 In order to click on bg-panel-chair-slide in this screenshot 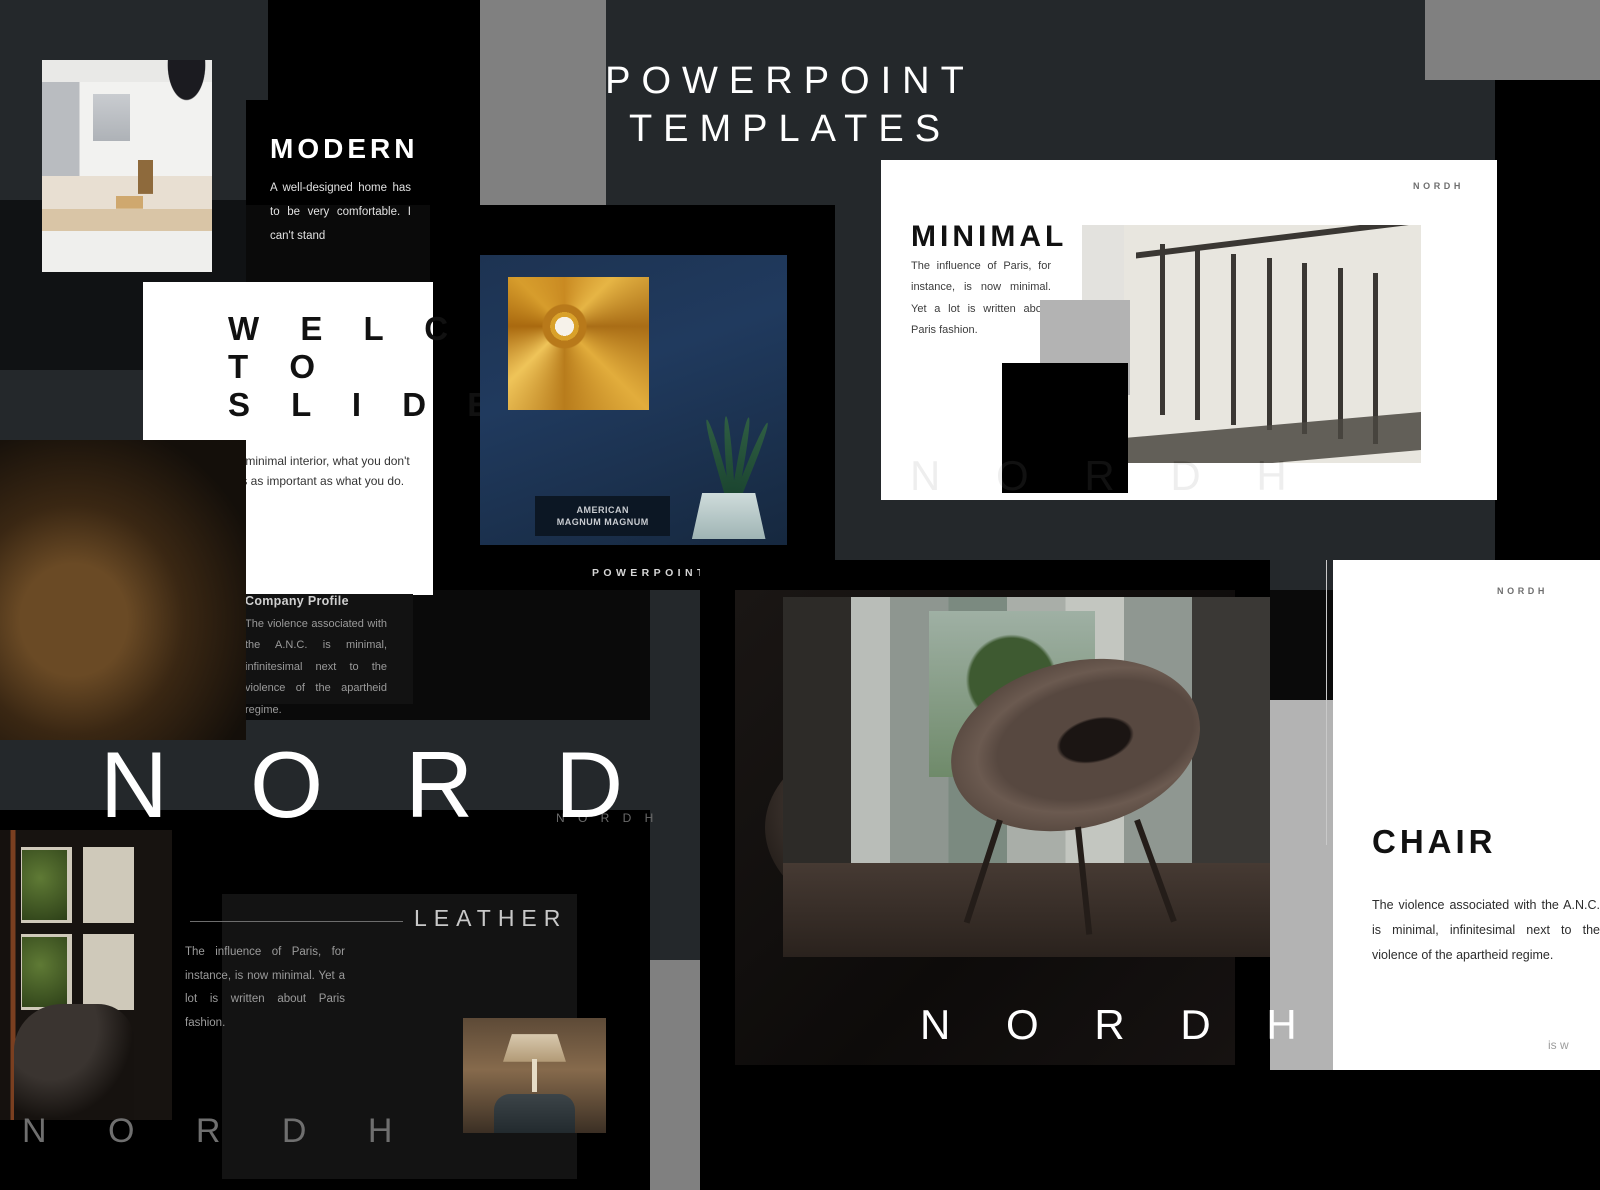, I will do `click(1466, 815)`.